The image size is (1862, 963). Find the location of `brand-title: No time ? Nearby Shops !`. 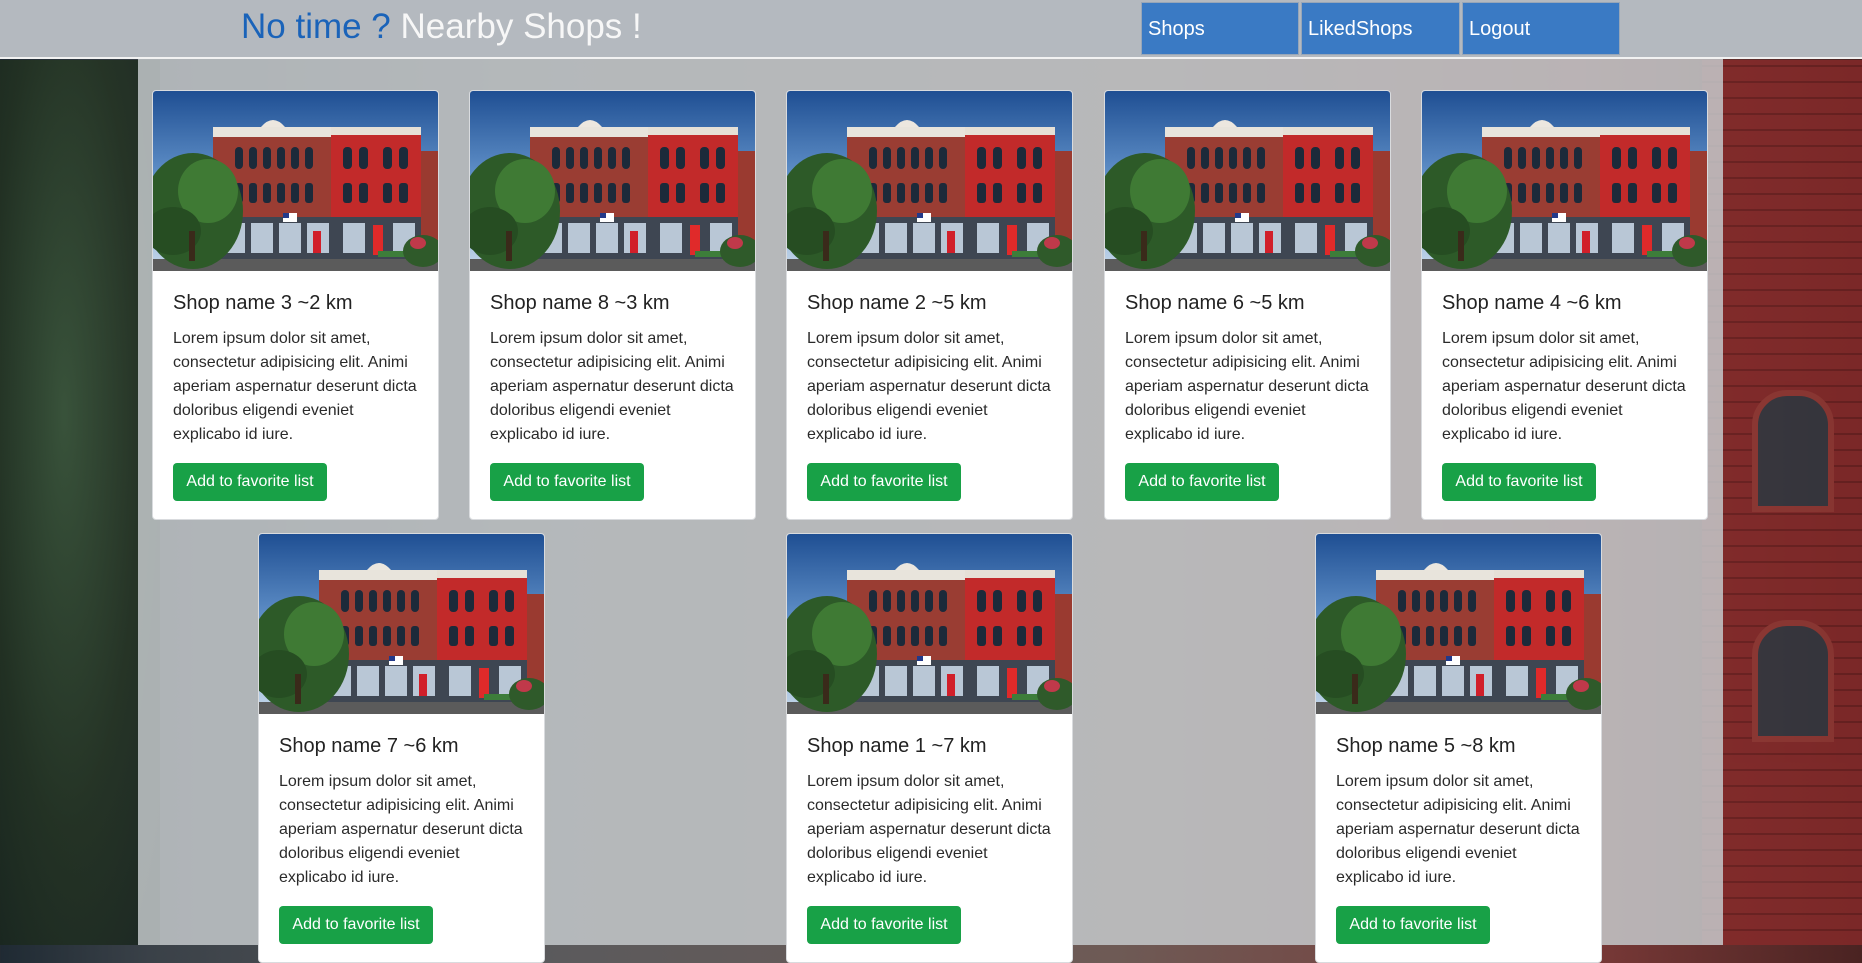

brand-title: No time ? Nearby Shops ! is located at coordinates (441, 27).